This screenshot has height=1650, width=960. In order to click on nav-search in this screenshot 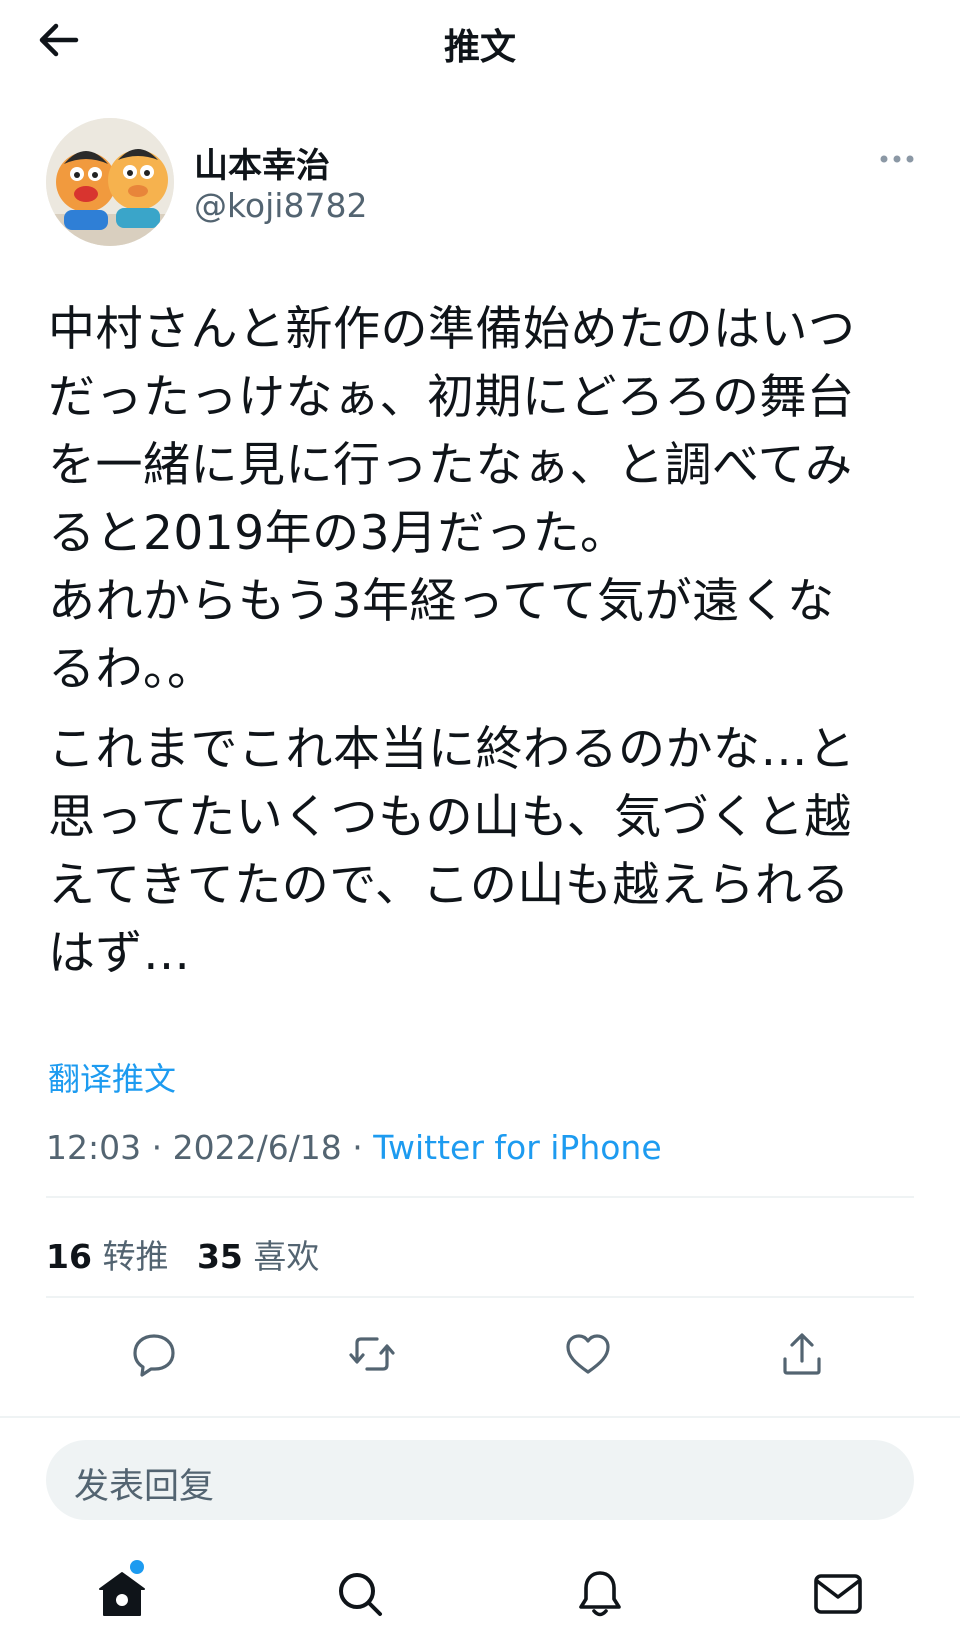, I will do `click(360, 1594)`.